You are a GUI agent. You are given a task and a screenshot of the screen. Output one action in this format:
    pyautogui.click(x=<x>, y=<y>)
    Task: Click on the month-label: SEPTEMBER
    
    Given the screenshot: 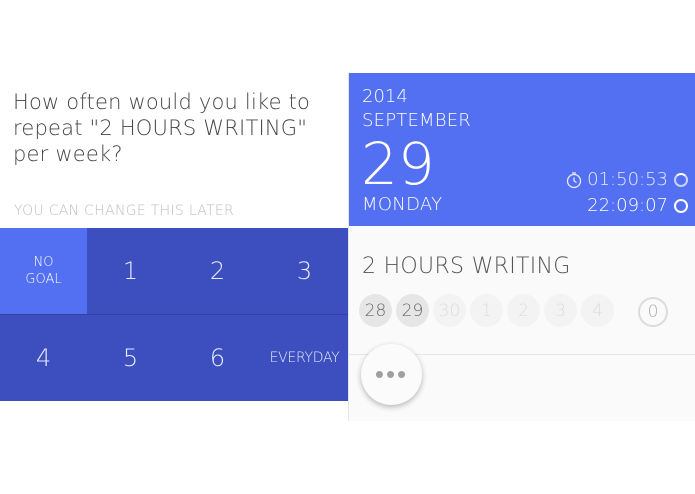 What is the action you would take?
    pyautogui.click(x=417, y=120)
    